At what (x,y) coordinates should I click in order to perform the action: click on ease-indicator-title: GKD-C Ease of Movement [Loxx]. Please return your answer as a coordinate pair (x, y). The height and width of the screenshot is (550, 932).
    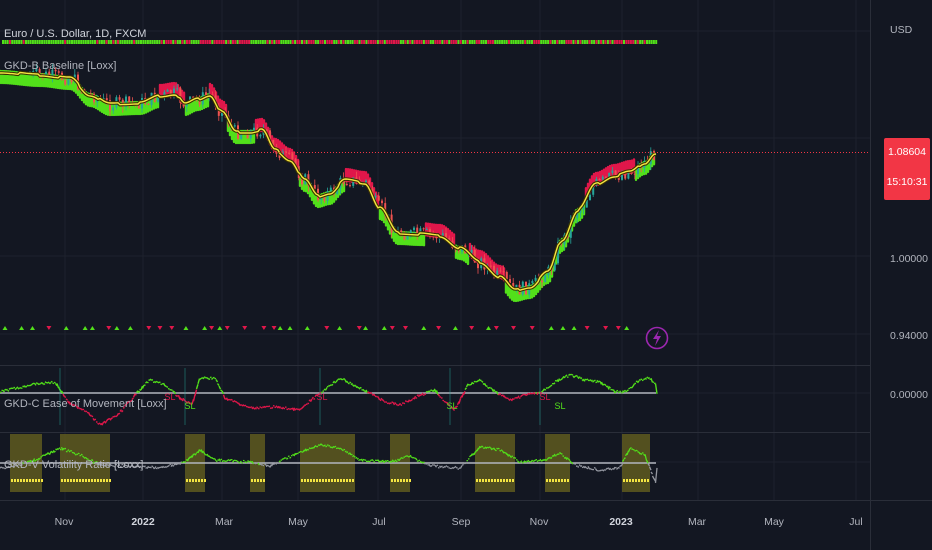
    Looking at the image, I should click on (85, 404).